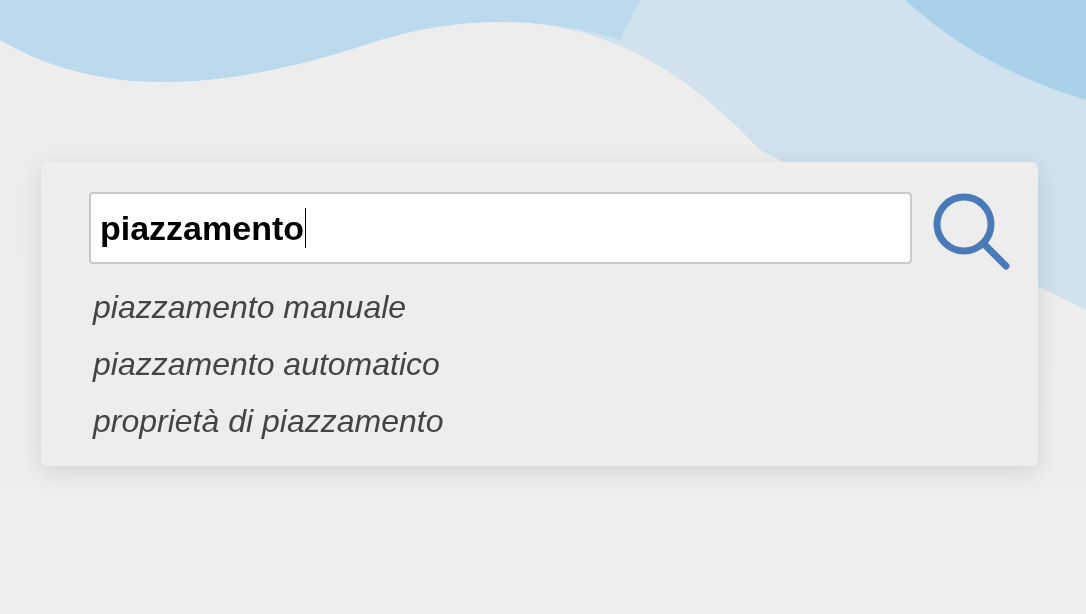  Describe the element at coordinates (500, 228) in the screenshot. I see `search-field: piazzamento` at that location.